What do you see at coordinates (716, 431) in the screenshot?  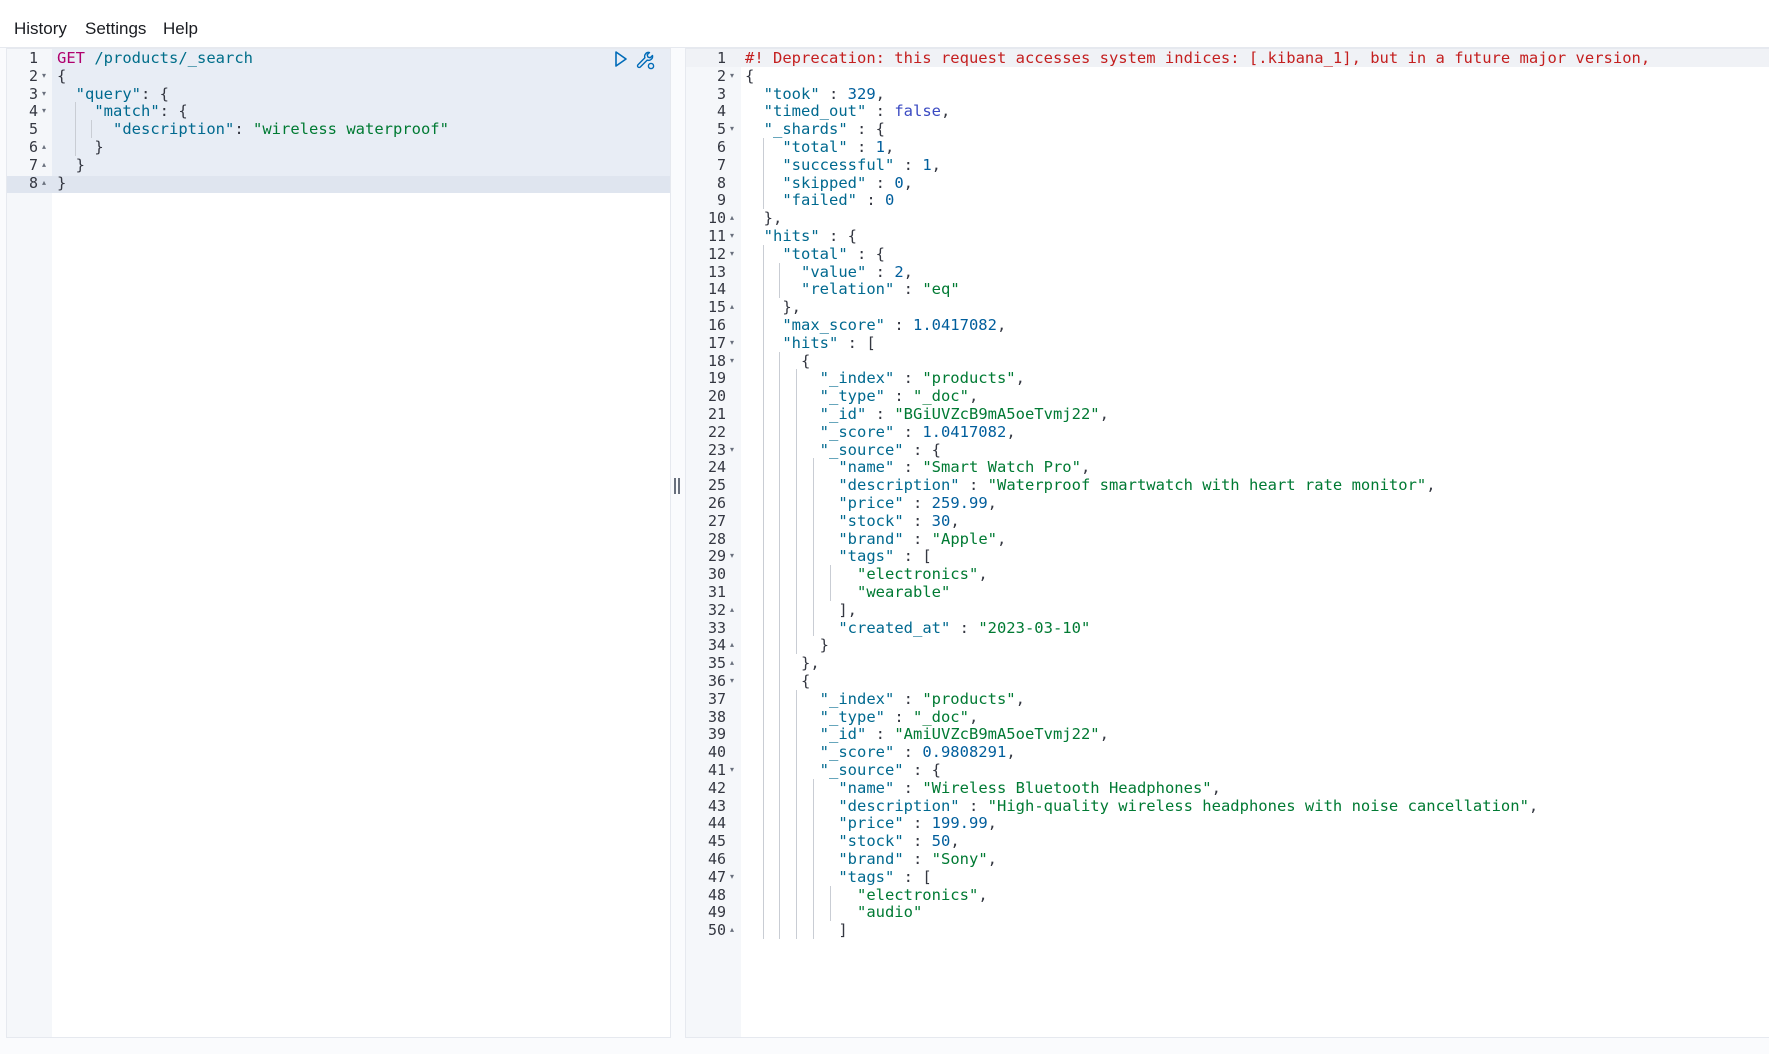 I see `line-number: 22` at bounding box center [716, 431].